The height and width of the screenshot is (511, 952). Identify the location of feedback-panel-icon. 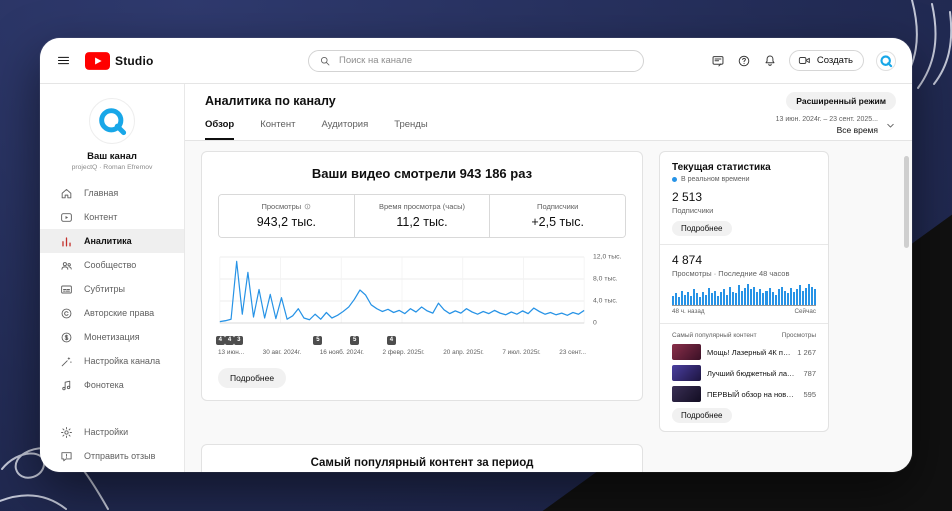
(718, 61).